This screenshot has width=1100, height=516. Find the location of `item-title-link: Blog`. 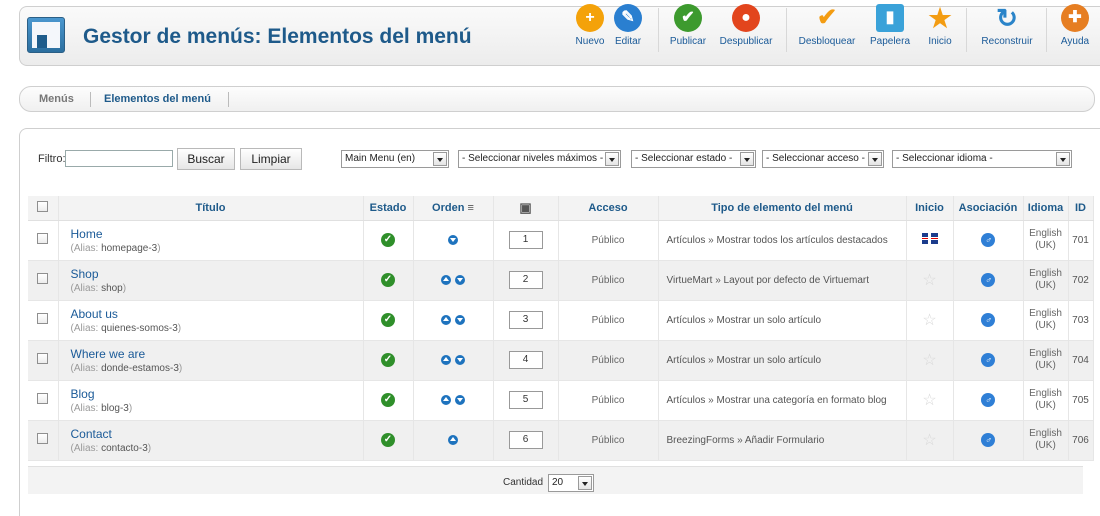

item-title-link: Blog is located at coordinates (217, 394).